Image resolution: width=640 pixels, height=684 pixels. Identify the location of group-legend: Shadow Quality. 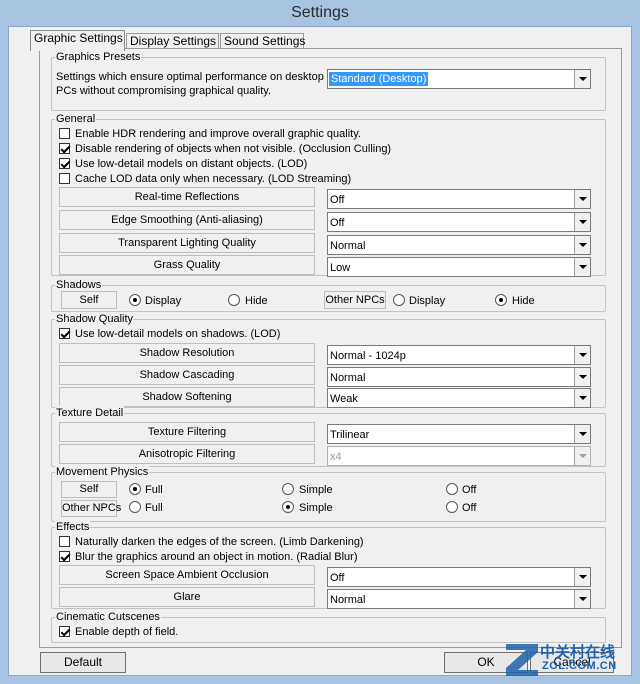
(95, 319).